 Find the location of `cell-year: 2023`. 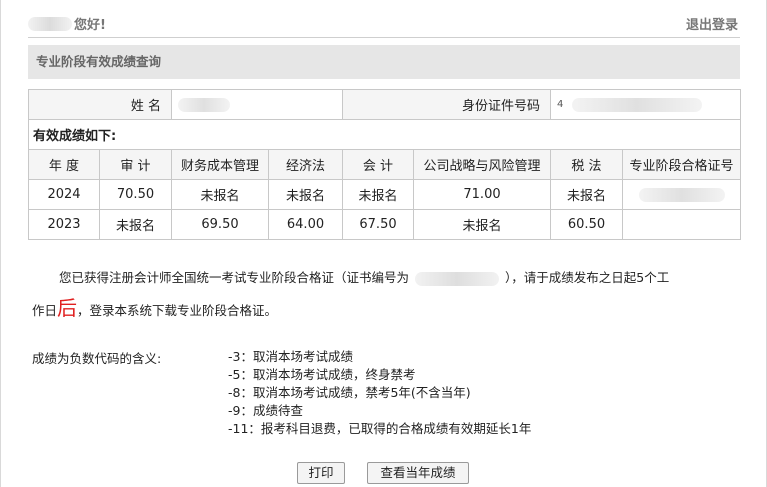

cell-year: 2023 is located at coordinates (64, 224).